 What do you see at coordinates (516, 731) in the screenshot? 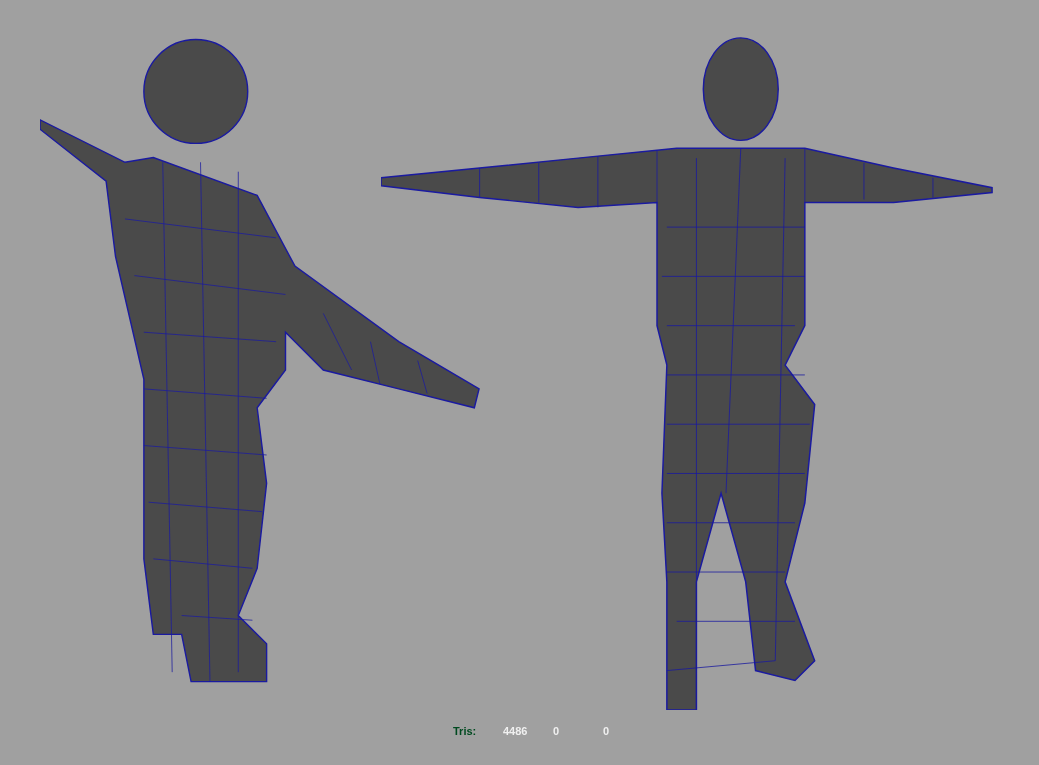
I see `hud-value: 4486` at bounding box center [516, 731].